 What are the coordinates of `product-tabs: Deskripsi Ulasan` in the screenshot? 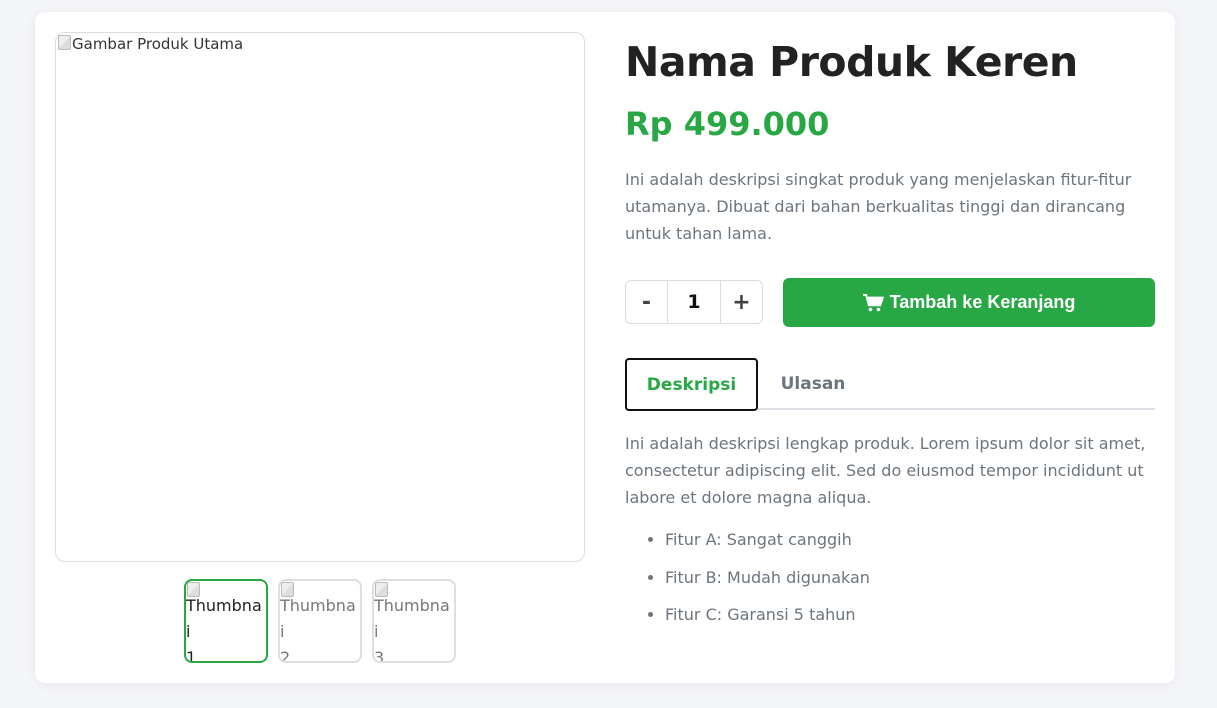 It's located at (890, 384).